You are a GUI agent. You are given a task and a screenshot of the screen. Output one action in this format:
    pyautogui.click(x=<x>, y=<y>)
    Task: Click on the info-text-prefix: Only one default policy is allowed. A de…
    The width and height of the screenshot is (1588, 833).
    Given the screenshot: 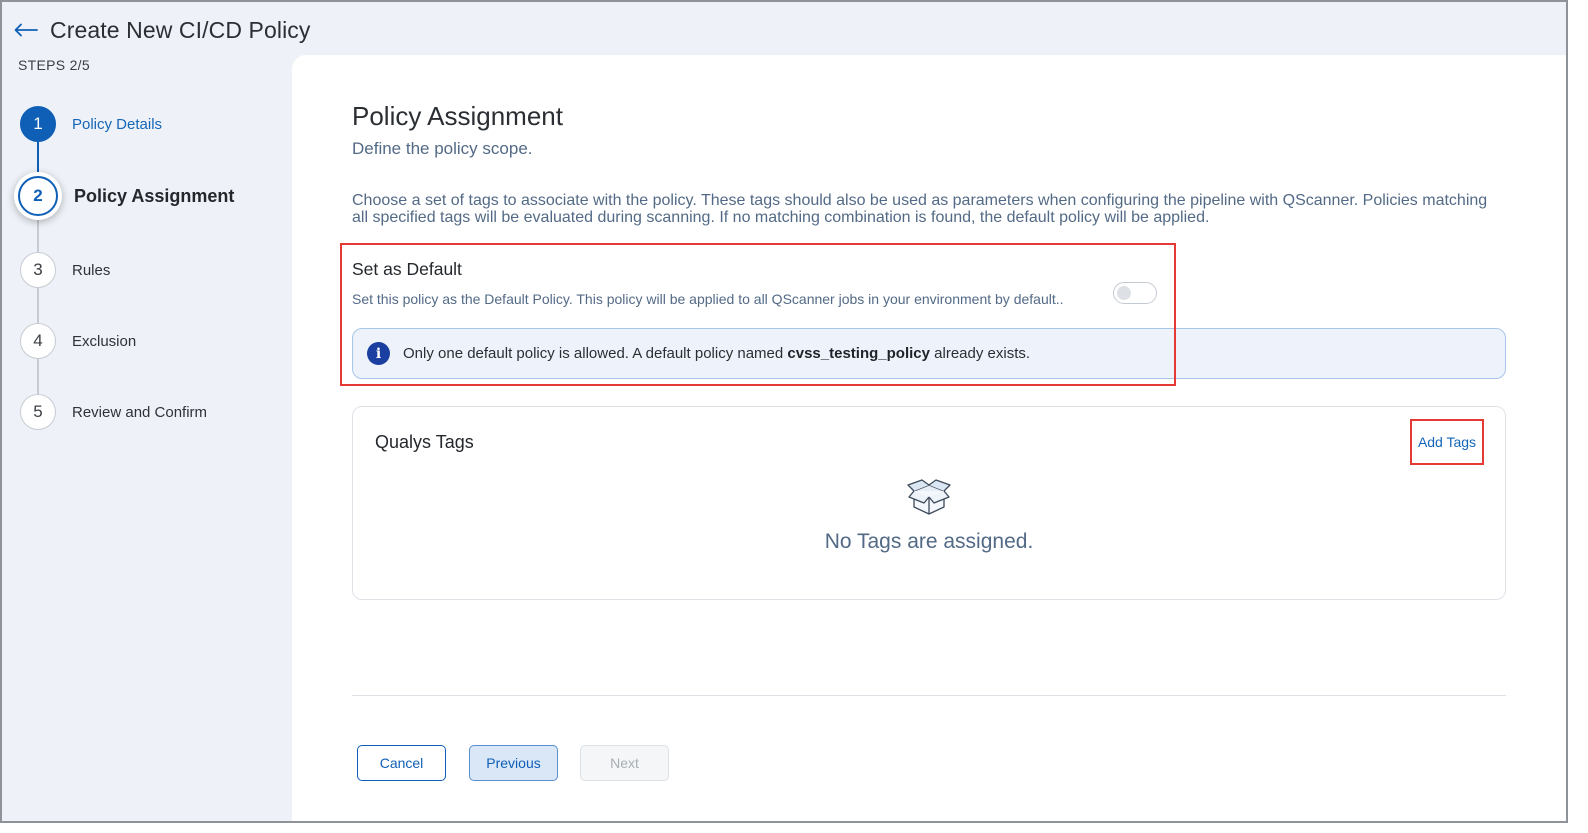 What is the action you would take?
    pyautogui.click(x=595, y=353)
    